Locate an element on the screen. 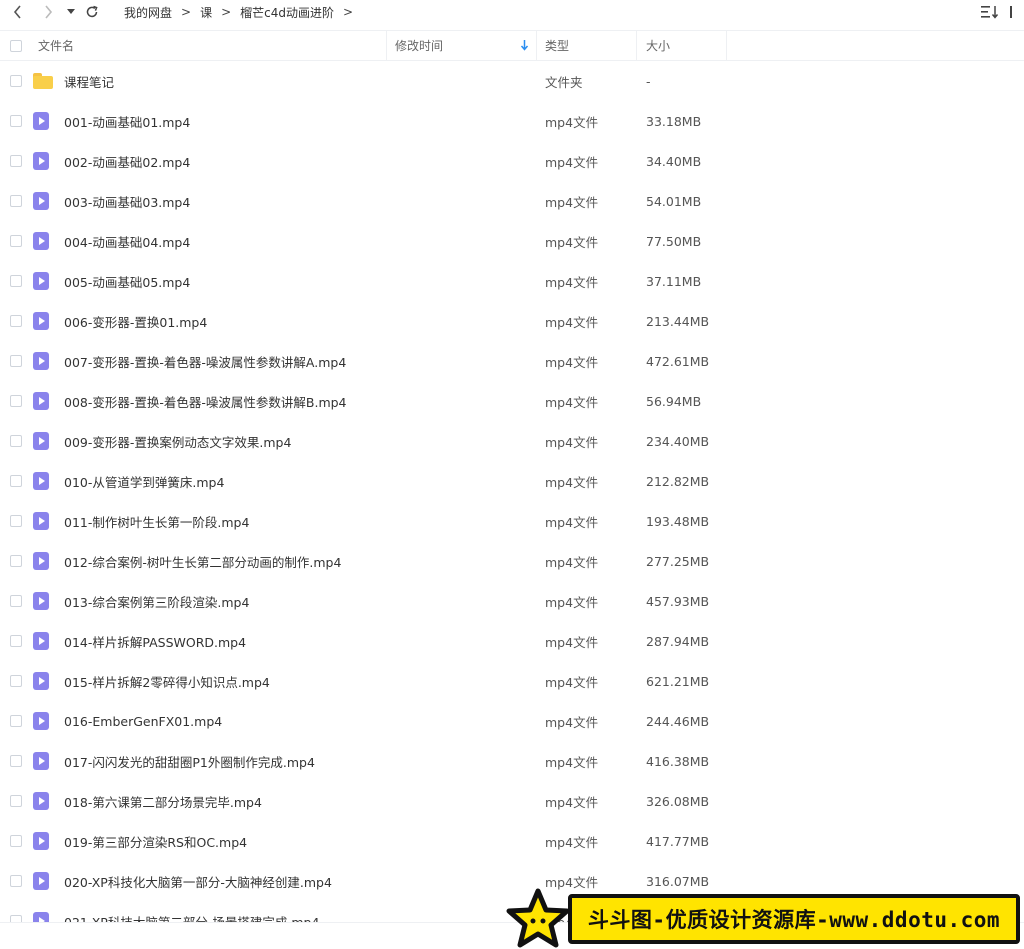 The width and height of the screenshot is (1024, 949). select-all-checkbox is located at coordinates (16, 45).